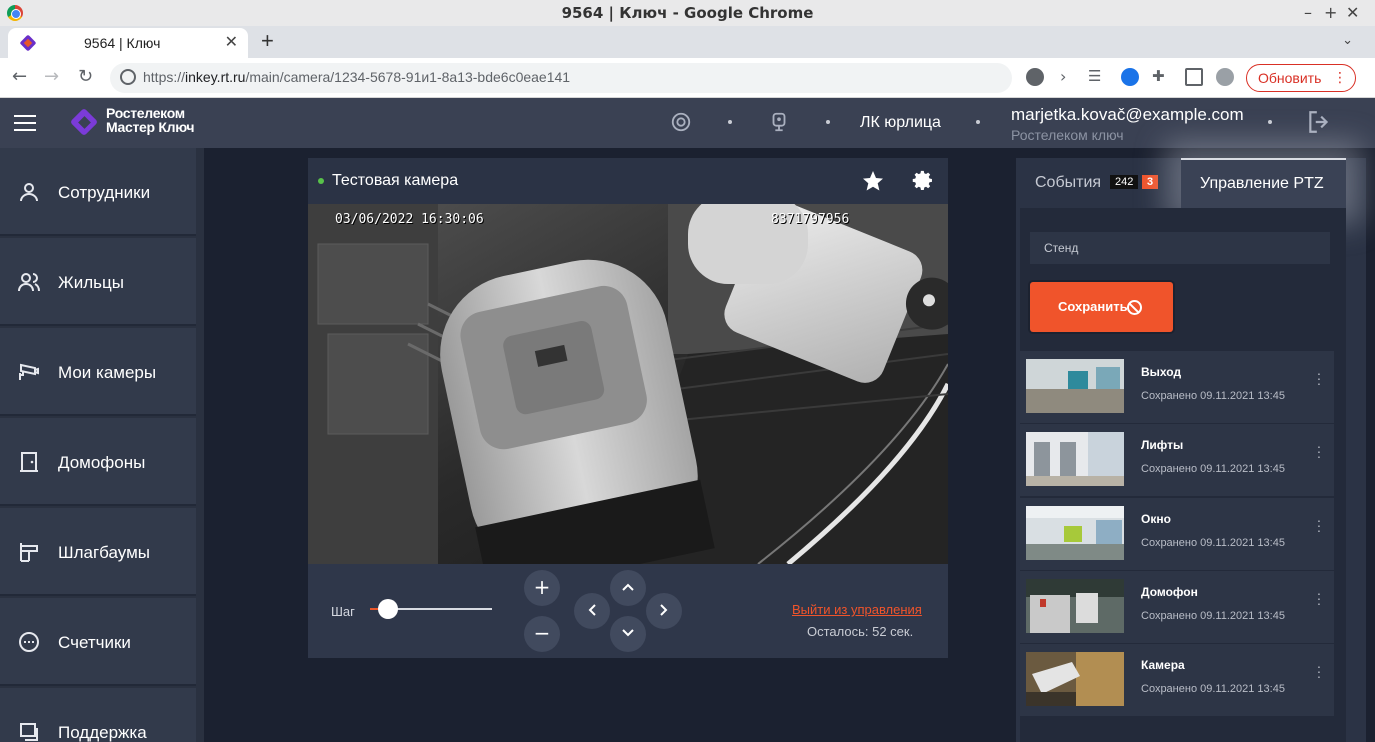  What do you see at coordinates (1101, 307) in the screenshot?
I see `save-preset-button: Сохранить` at bounding box center [1101, 307].